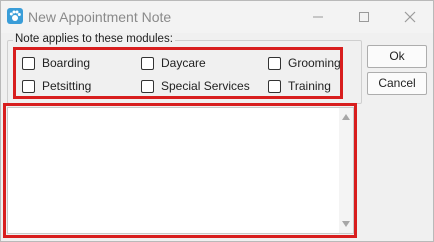 The width and height of the screenshot is (434, 242). I want to click on close-button, so click(410, 17).